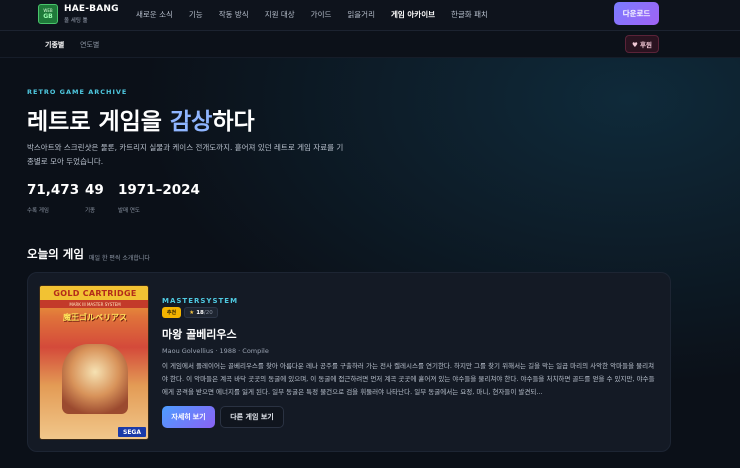  What do you see at coordinates (48, 14) in the screenshot?
I see `logo-icon: WEB GB` at bounding box center [48, 14].